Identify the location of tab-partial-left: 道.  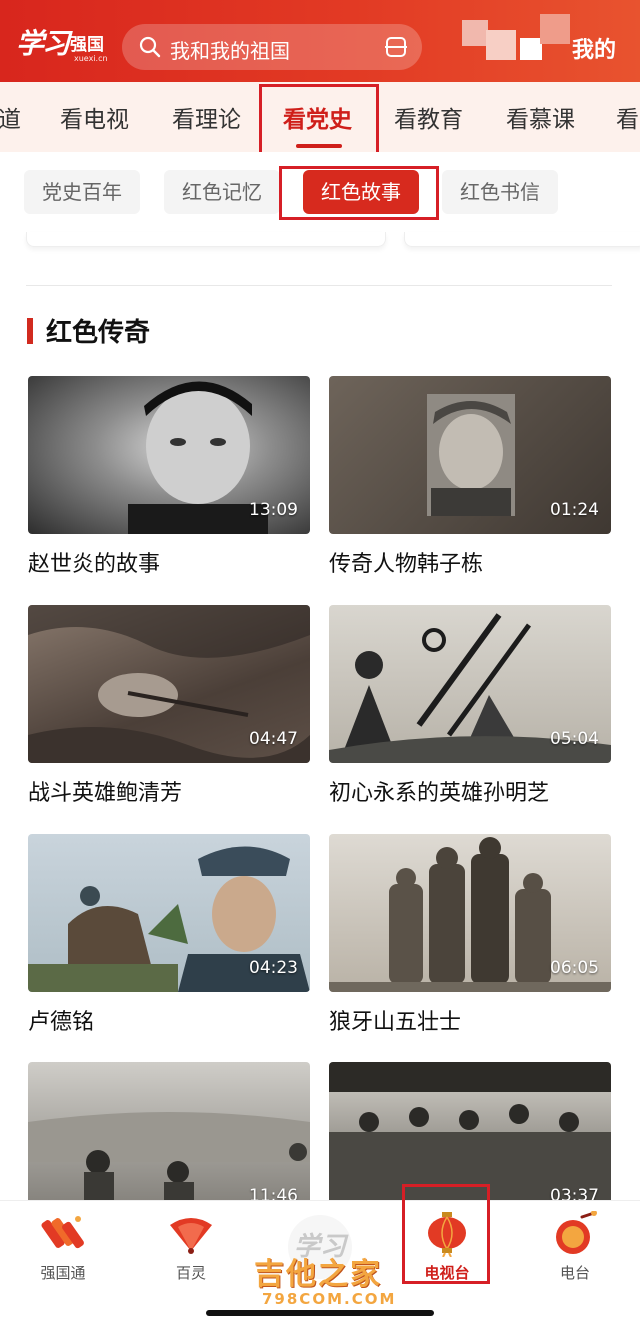
(10, 117).